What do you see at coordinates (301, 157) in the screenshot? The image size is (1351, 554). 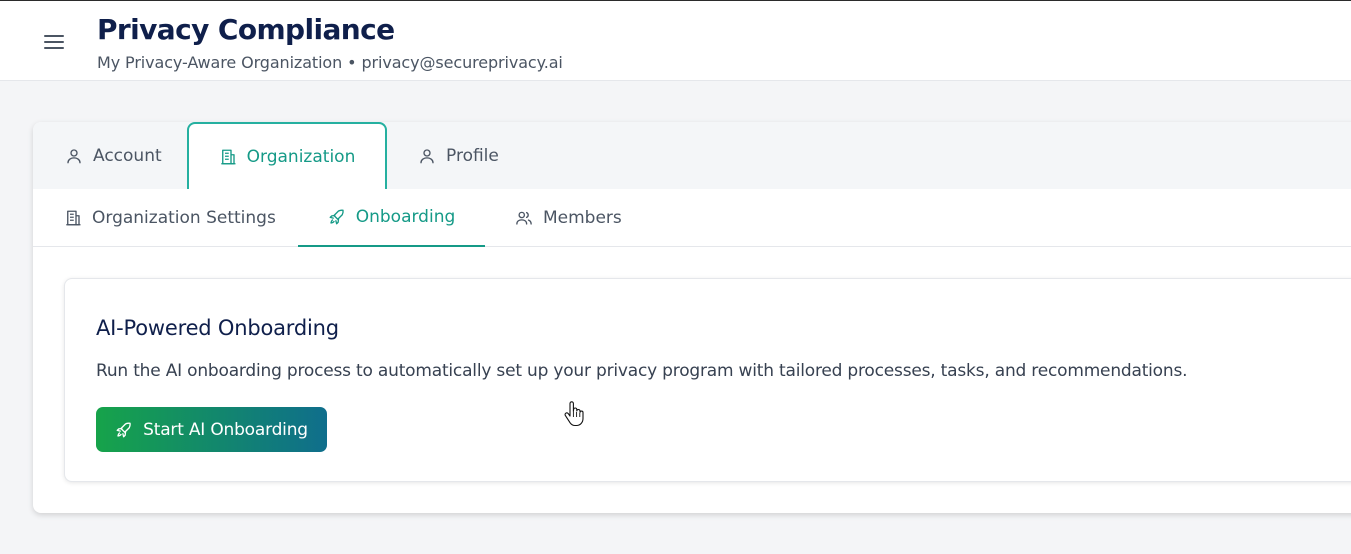 I see `tab-label: Organization` at bounding box center [301, 157].